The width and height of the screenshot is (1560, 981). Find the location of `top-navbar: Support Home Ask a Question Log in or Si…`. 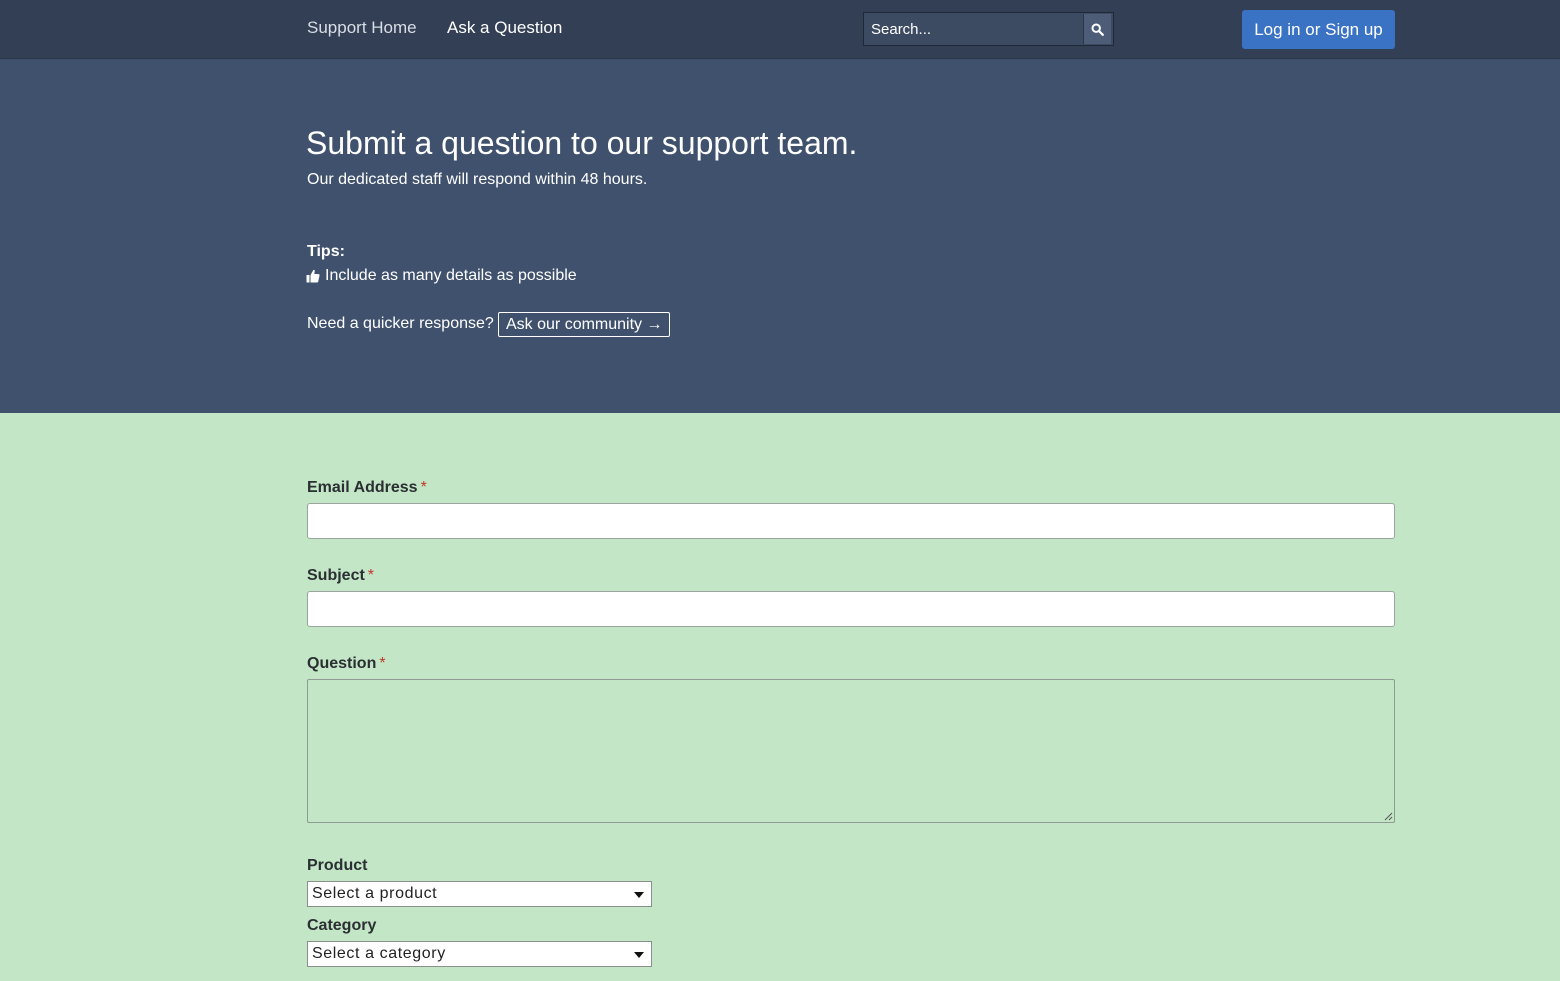

top-navbar: Support Home Ask a Question Log in or Si… is located at coordinates (780, 29).